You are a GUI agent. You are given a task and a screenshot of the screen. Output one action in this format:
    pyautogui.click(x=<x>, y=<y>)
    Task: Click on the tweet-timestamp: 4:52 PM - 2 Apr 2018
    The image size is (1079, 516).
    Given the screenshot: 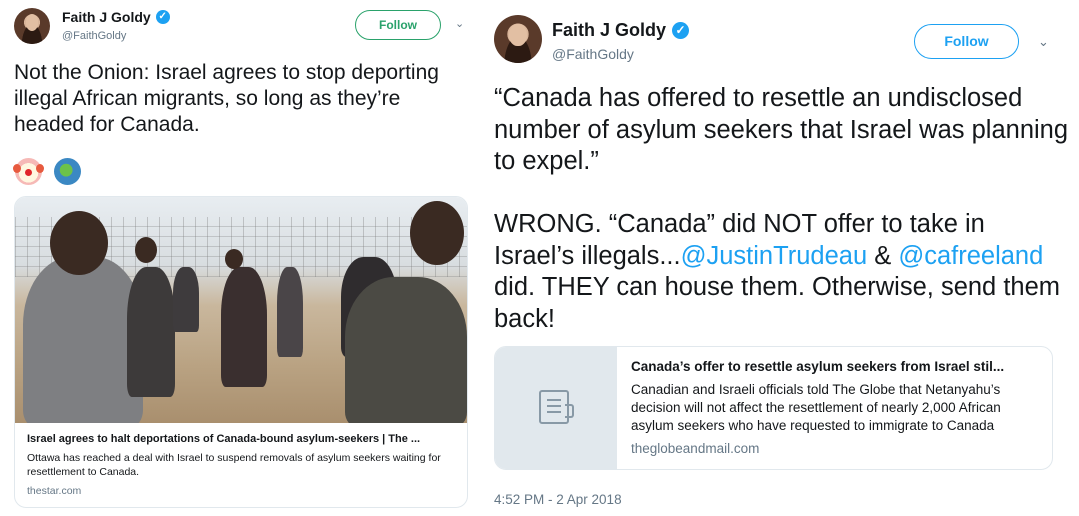 What is the action you would take?
    pyautogui.click(x=558, y=499)
    